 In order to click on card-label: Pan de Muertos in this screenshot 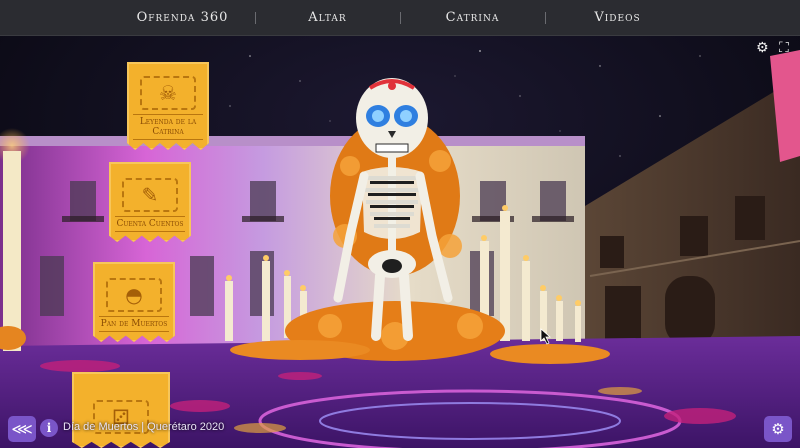, I will do `click(134, 324)`.